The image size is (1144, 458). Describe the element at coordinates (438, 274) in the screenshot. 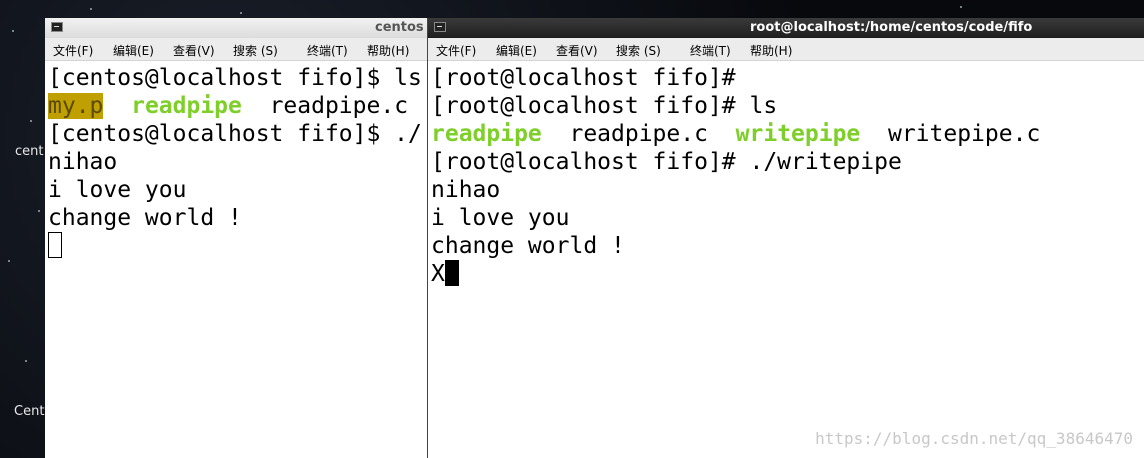

I see `typed-input: X` at that location.